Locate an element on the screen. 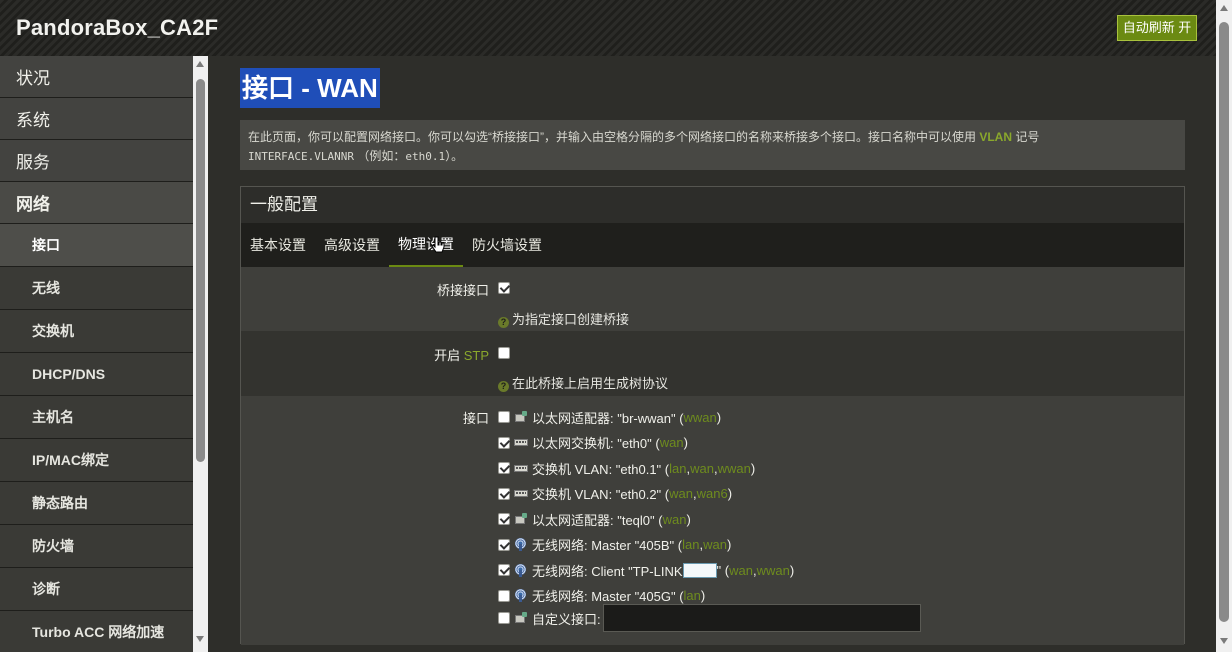  desc-mono-token: INTERFACE.VLANNR is located at coordinates (301, 156).